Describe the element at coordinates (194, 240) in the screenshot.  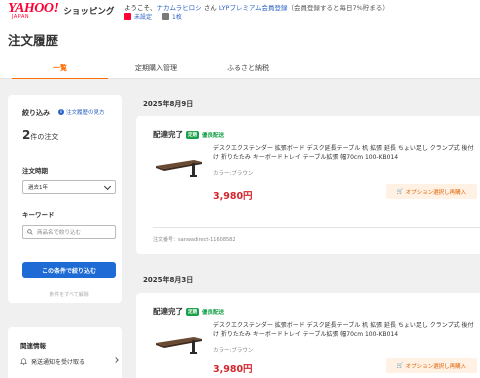
I see `order-number: 注文番号：sanwadirect-11608582` at that location.